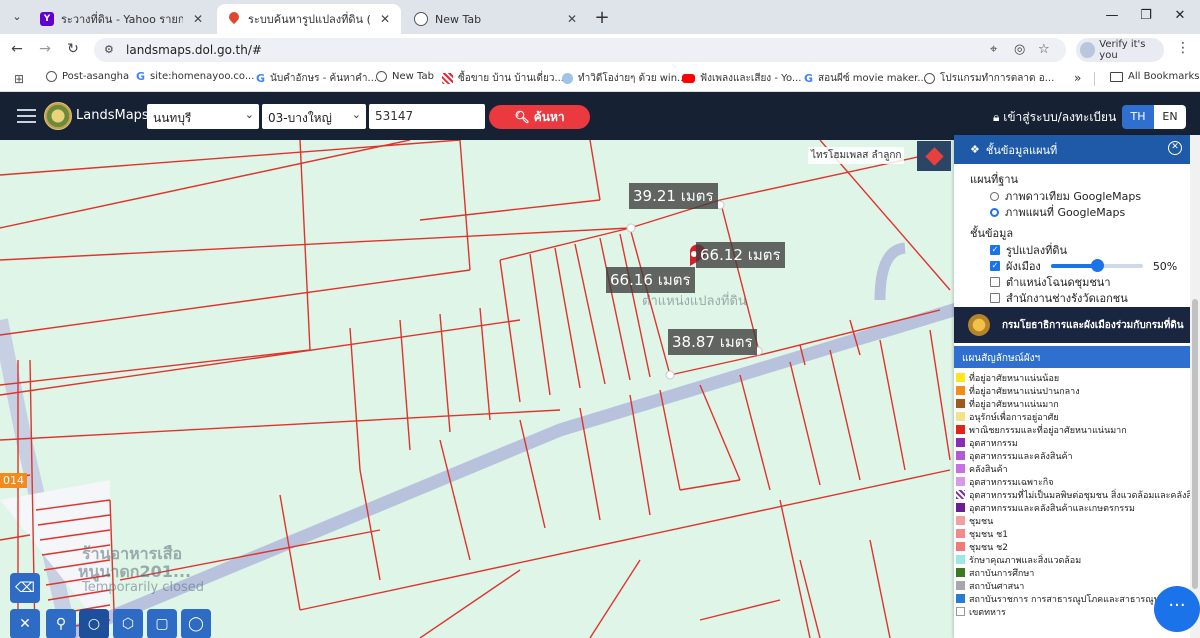 The width and height of the screenshot is (1200, 638). Describe the element at coordinates (61, 623) in the screenshot. I see `pin-icon: ⚲` at that location.